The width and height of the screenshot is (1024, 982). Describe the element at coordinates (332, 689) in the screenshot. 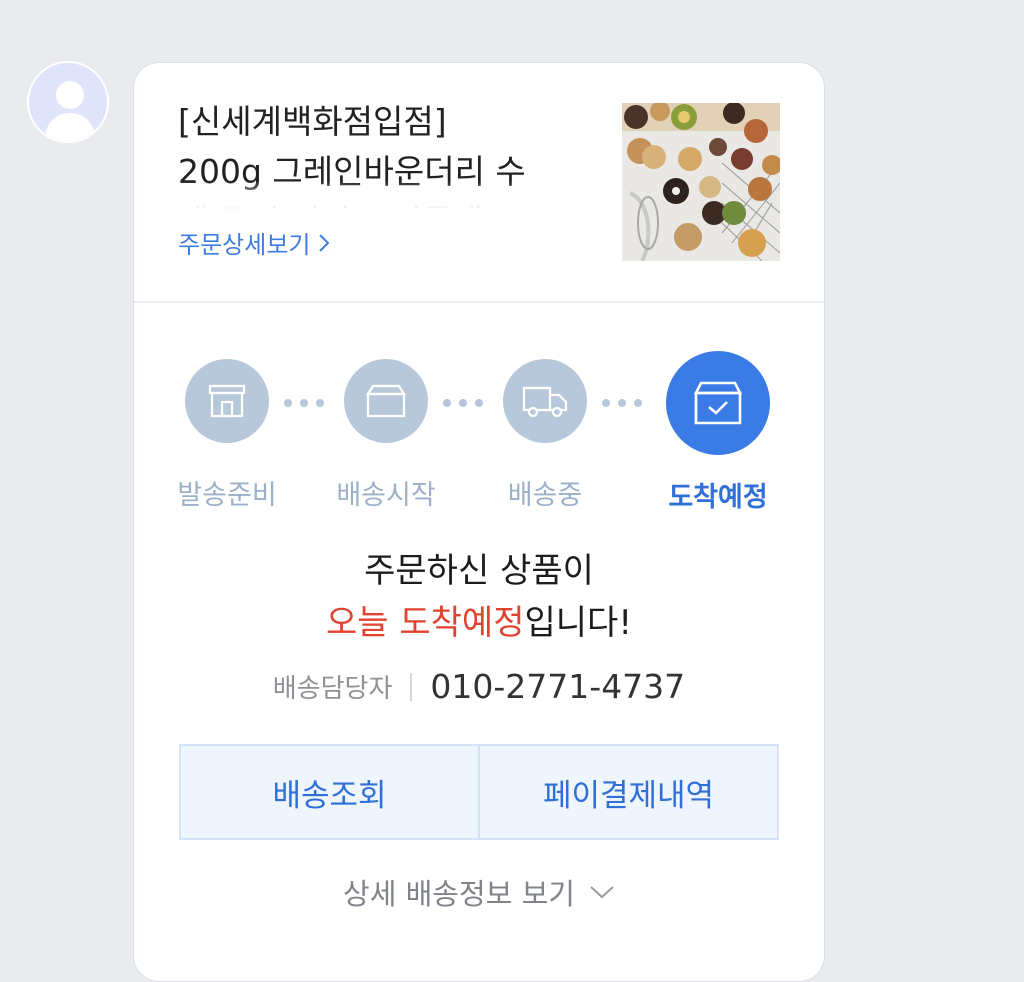

I see `courier-label: 배송담당자` at that location.